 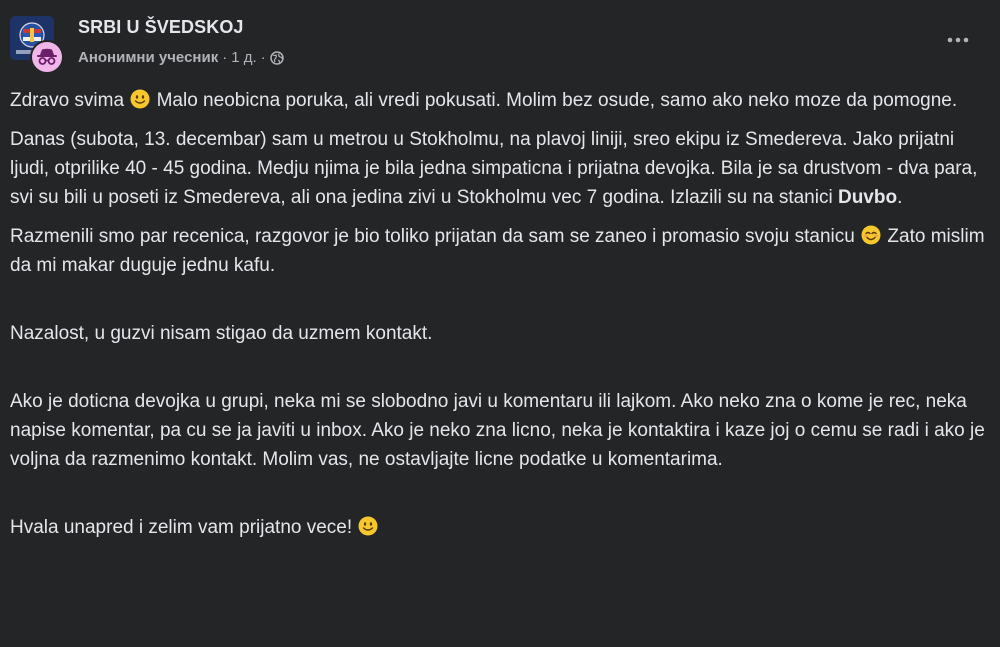 I want to click on paragraph-thanks: Hvala unapred i zelim vam prijatno vece!, so click(x=499, y=527).